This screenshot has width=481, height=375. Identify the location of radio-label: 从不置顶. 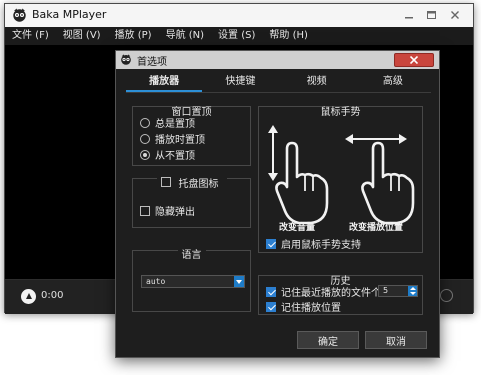
(175, 156).